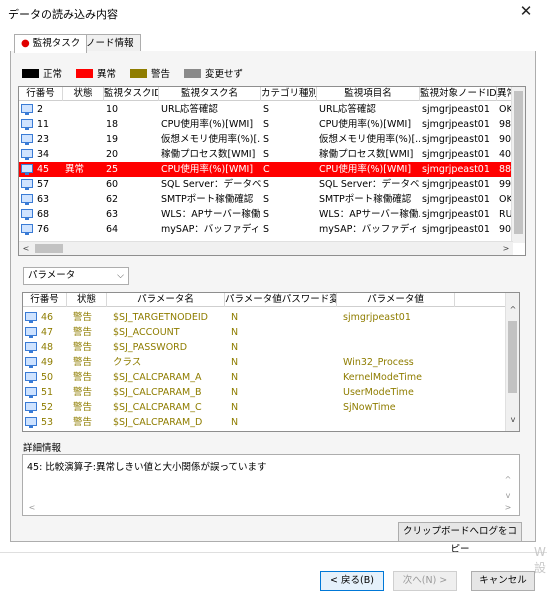 The image size is (547, 600). I want to click on cancel-button: キャンセル, so click(503, 581).